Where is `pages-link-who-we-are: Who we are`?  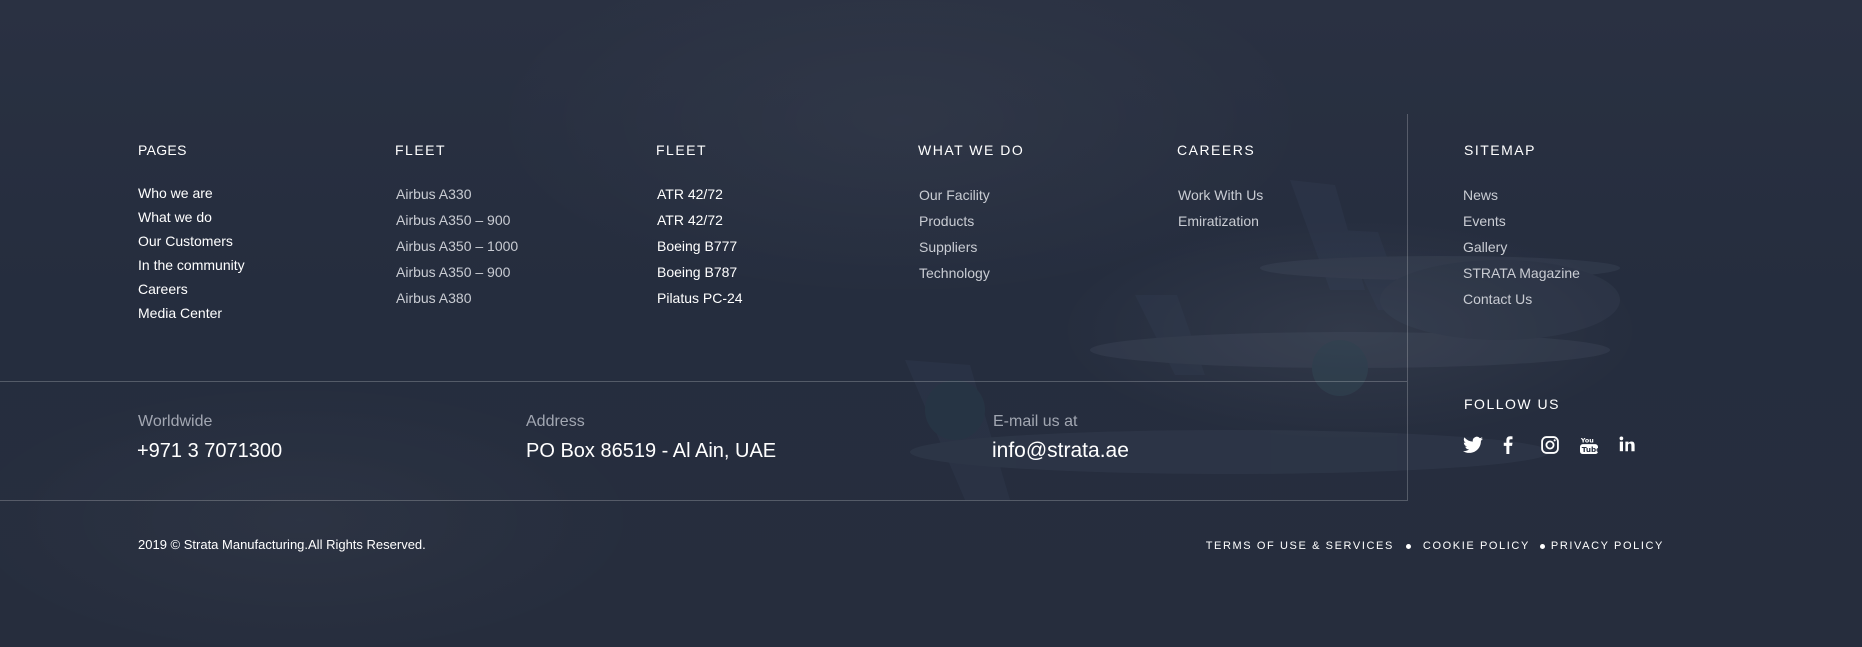 pages-link-who-we-are: Who we are is located at coordinates (191, 193).